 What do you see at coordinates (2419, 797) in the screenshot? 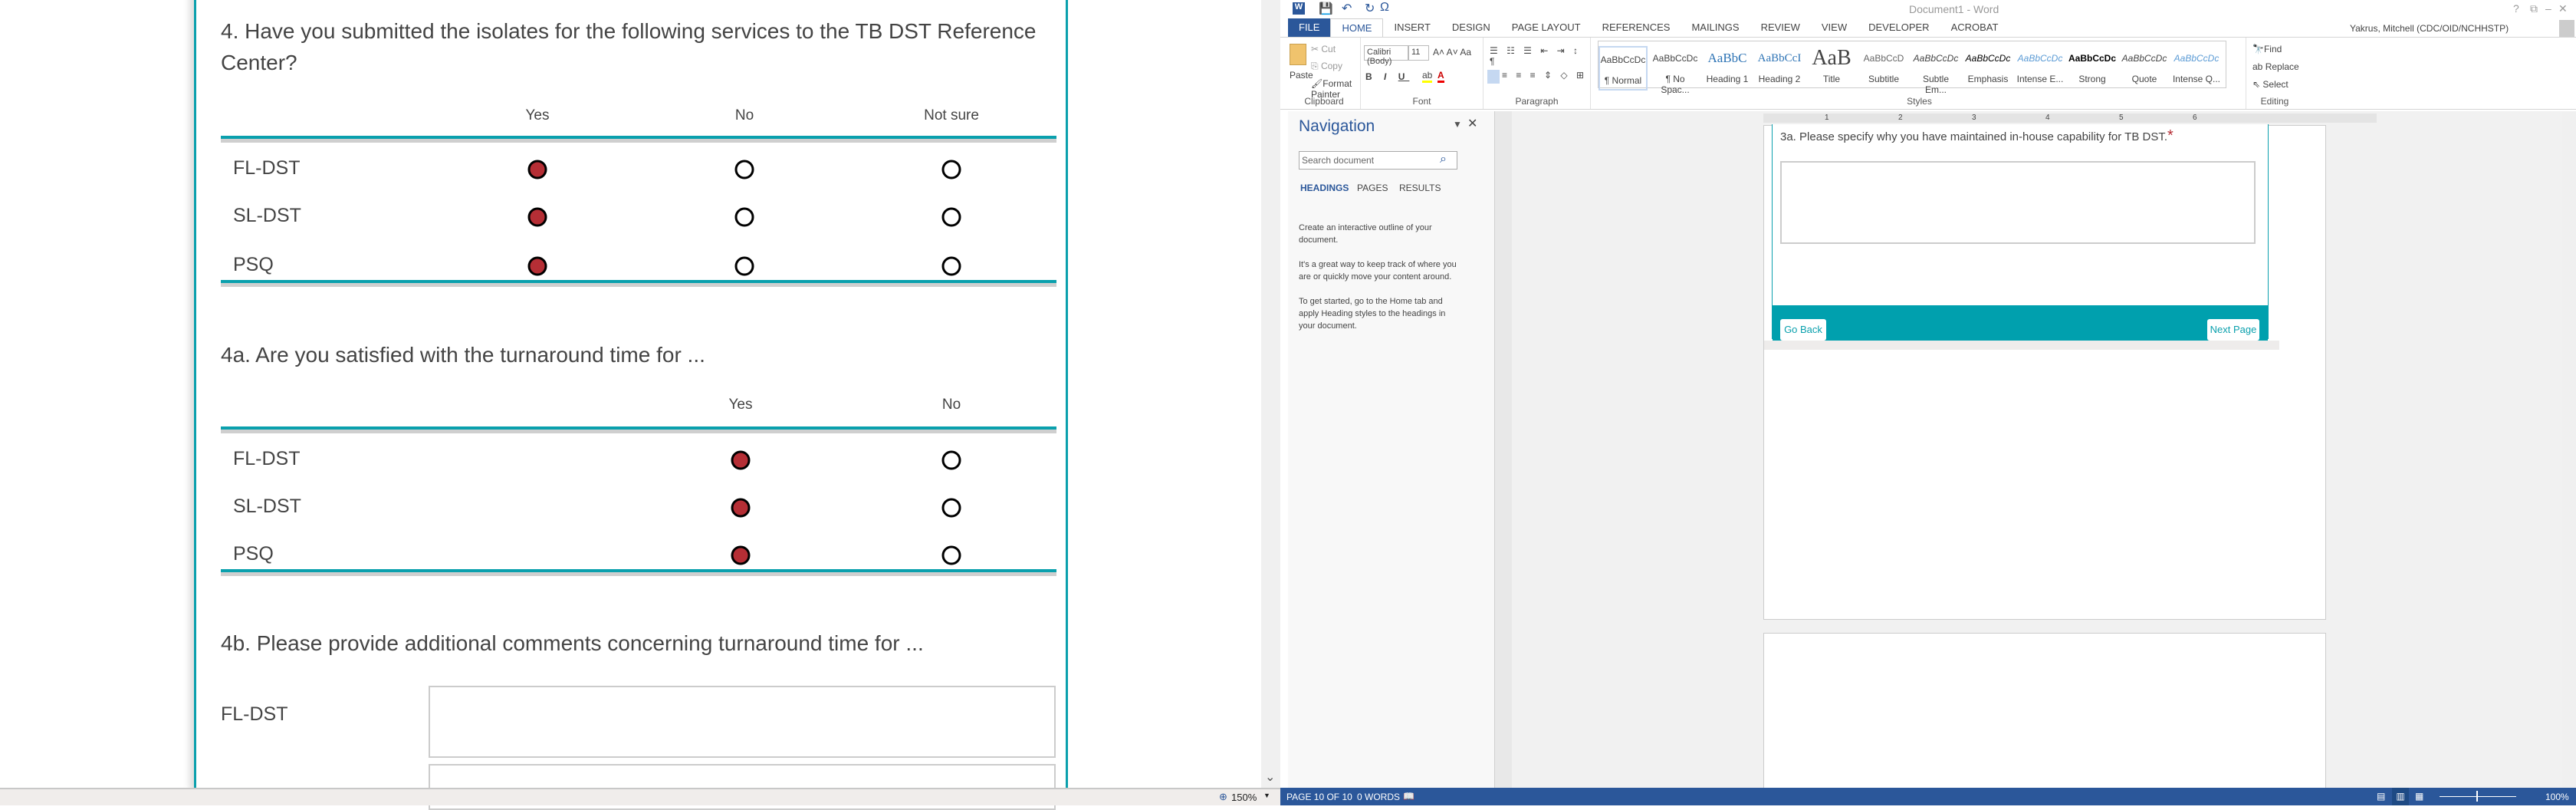
I see `web-layout-icon: ▦` at bounding box center [2419, 797].